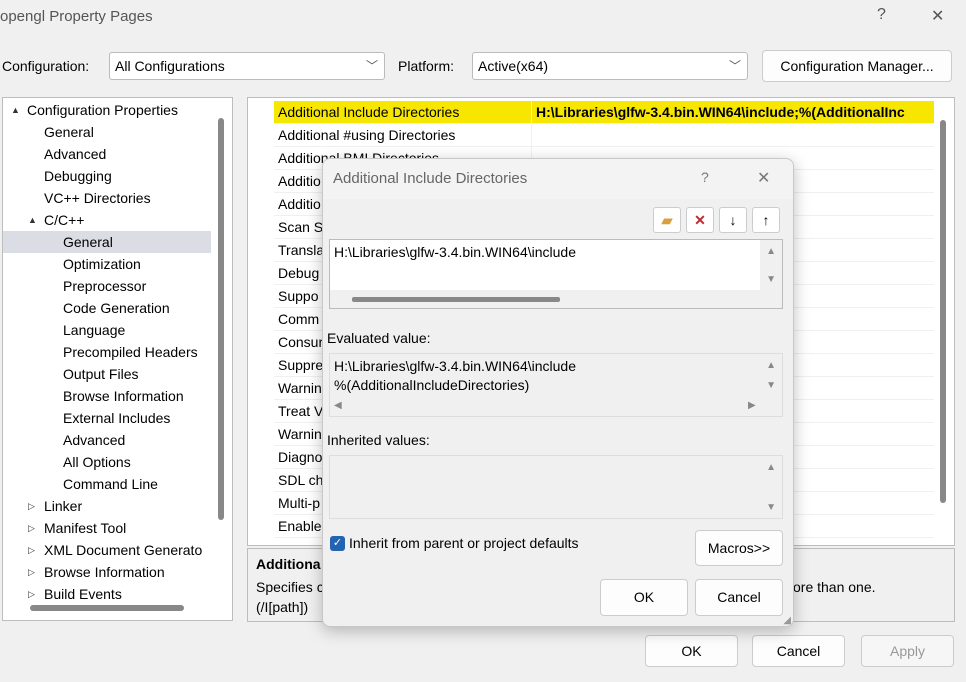 The width and height of the screenshot is (966, 682). Describe the element at coordinates (170, 66) in the screenshot. I see `configuration-value: All Configurations` at that location.